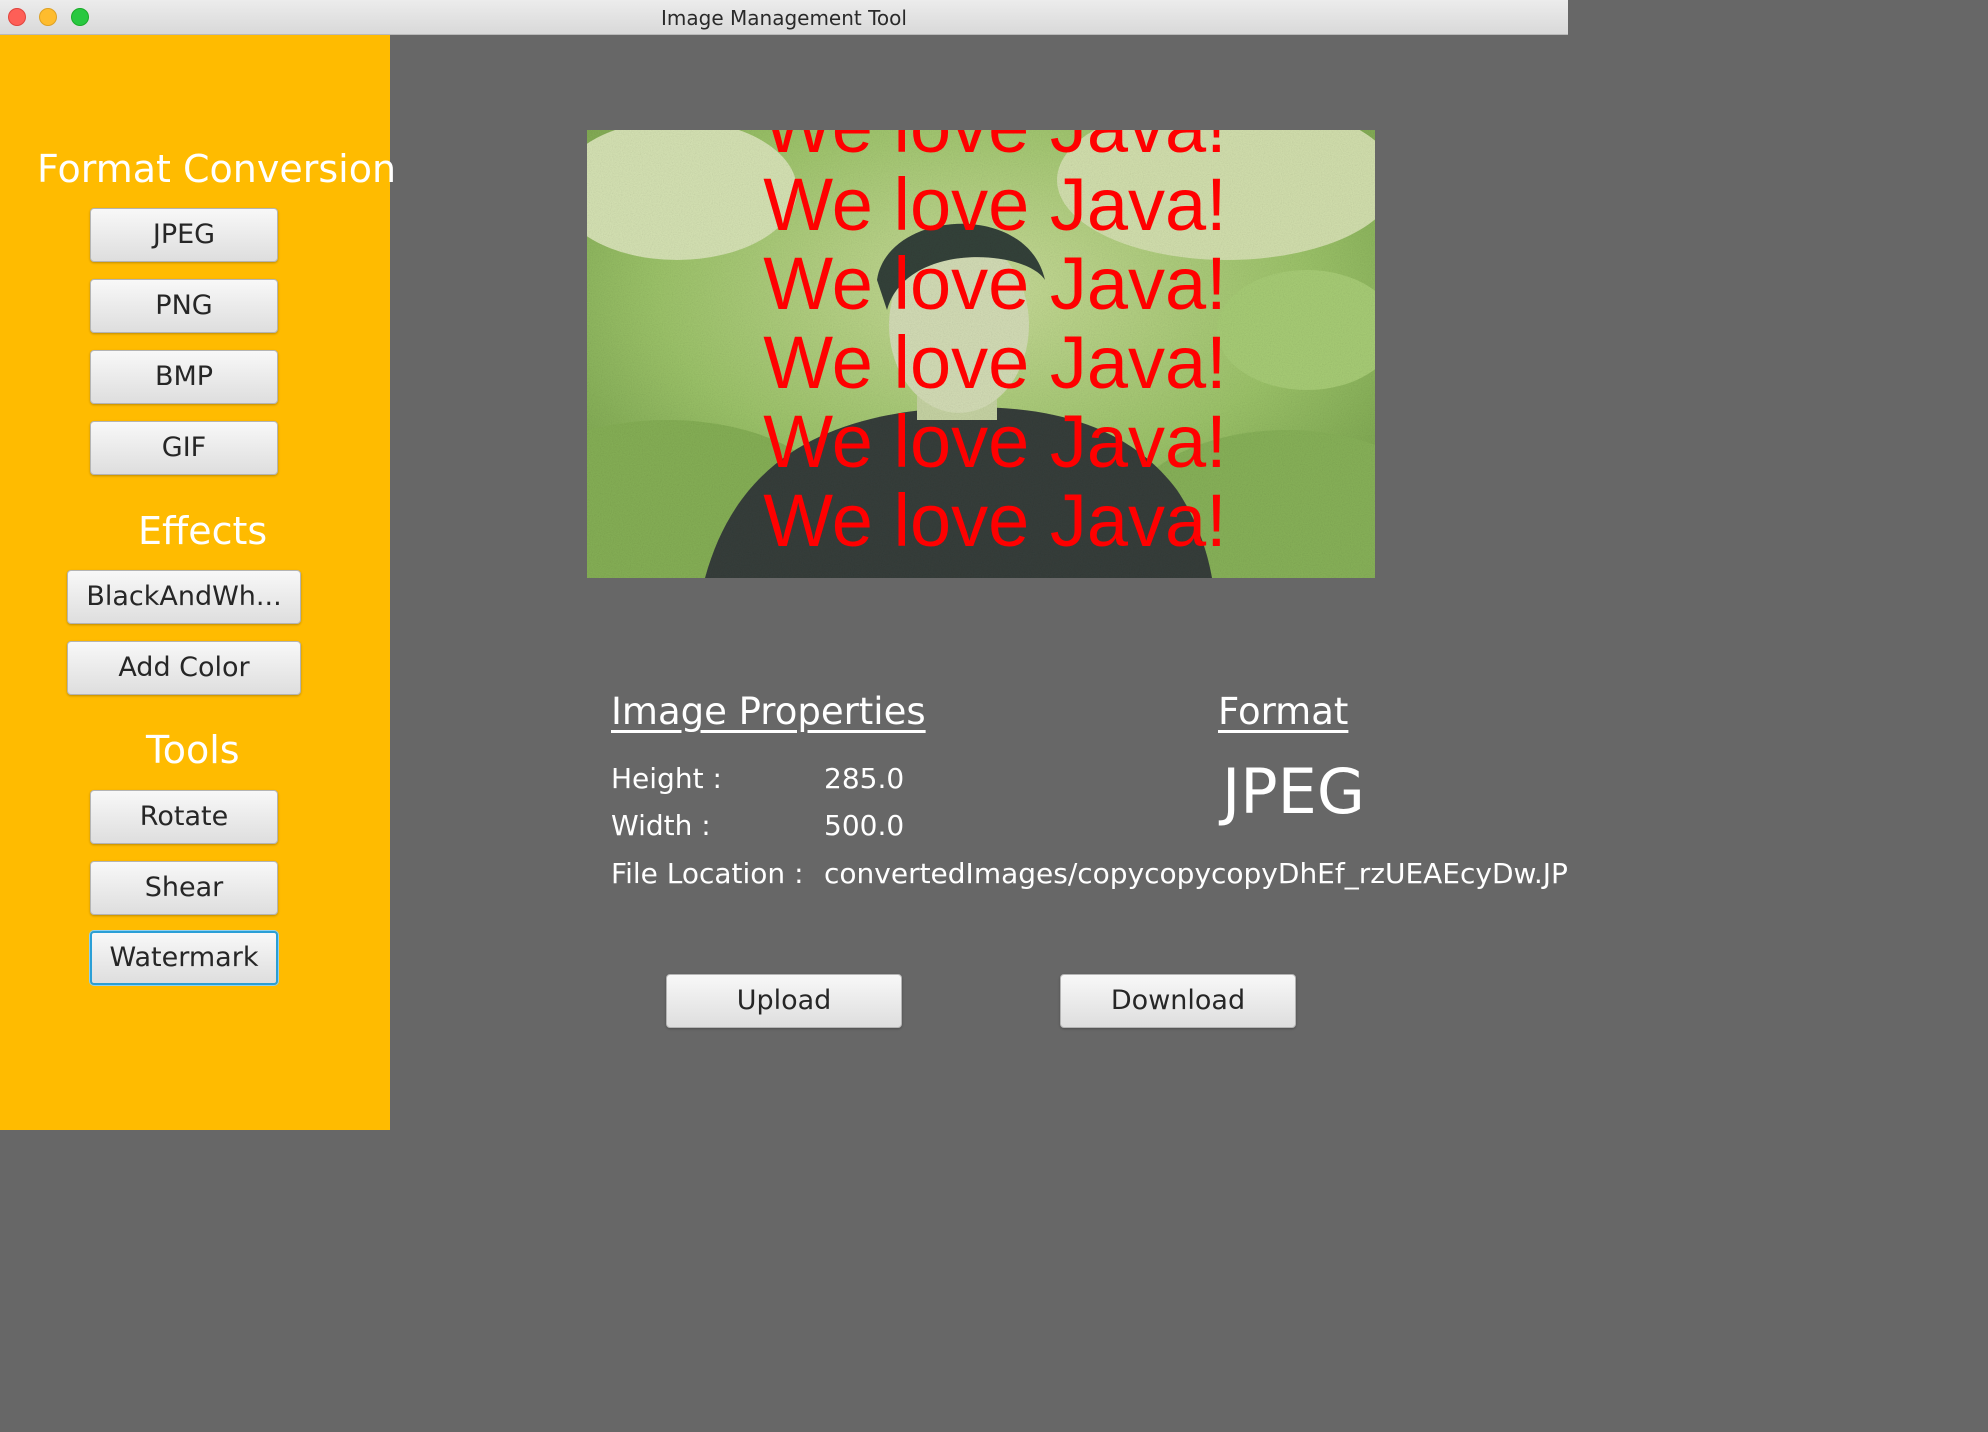 The width and height of the screenshot is (1988, 1432). I want to click on title-bar: Image Management Tool, so click(784, 17).